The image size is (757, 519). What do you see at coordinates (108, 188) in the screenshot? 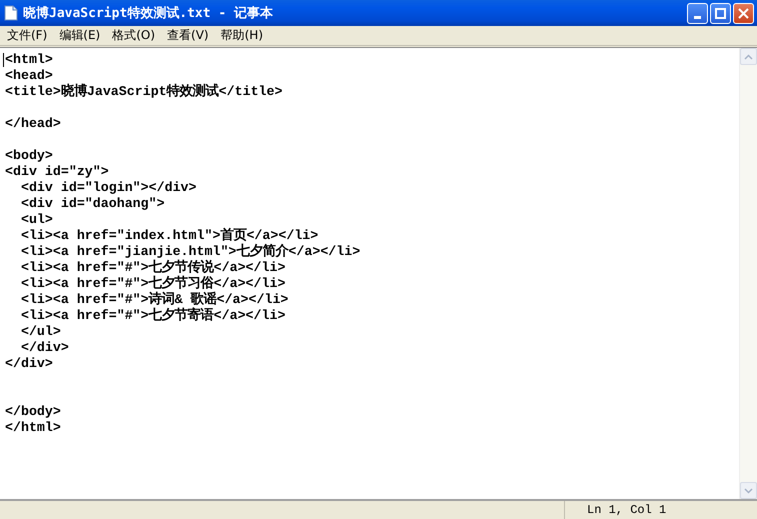
I see `code-line: <div id="login"></div>` at bounding box center [108, 188].